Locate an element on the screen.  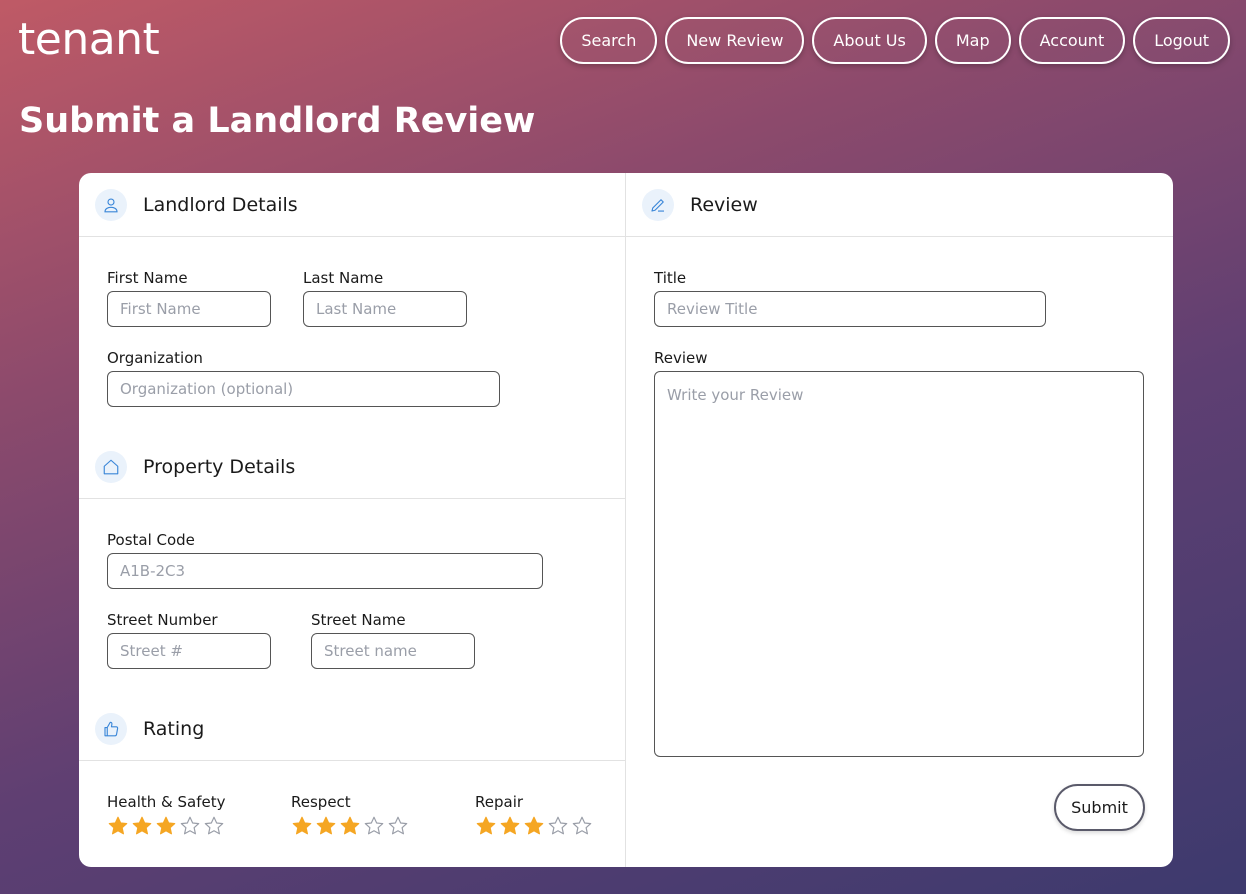
street-name-input is located at coordinates (393, 651).